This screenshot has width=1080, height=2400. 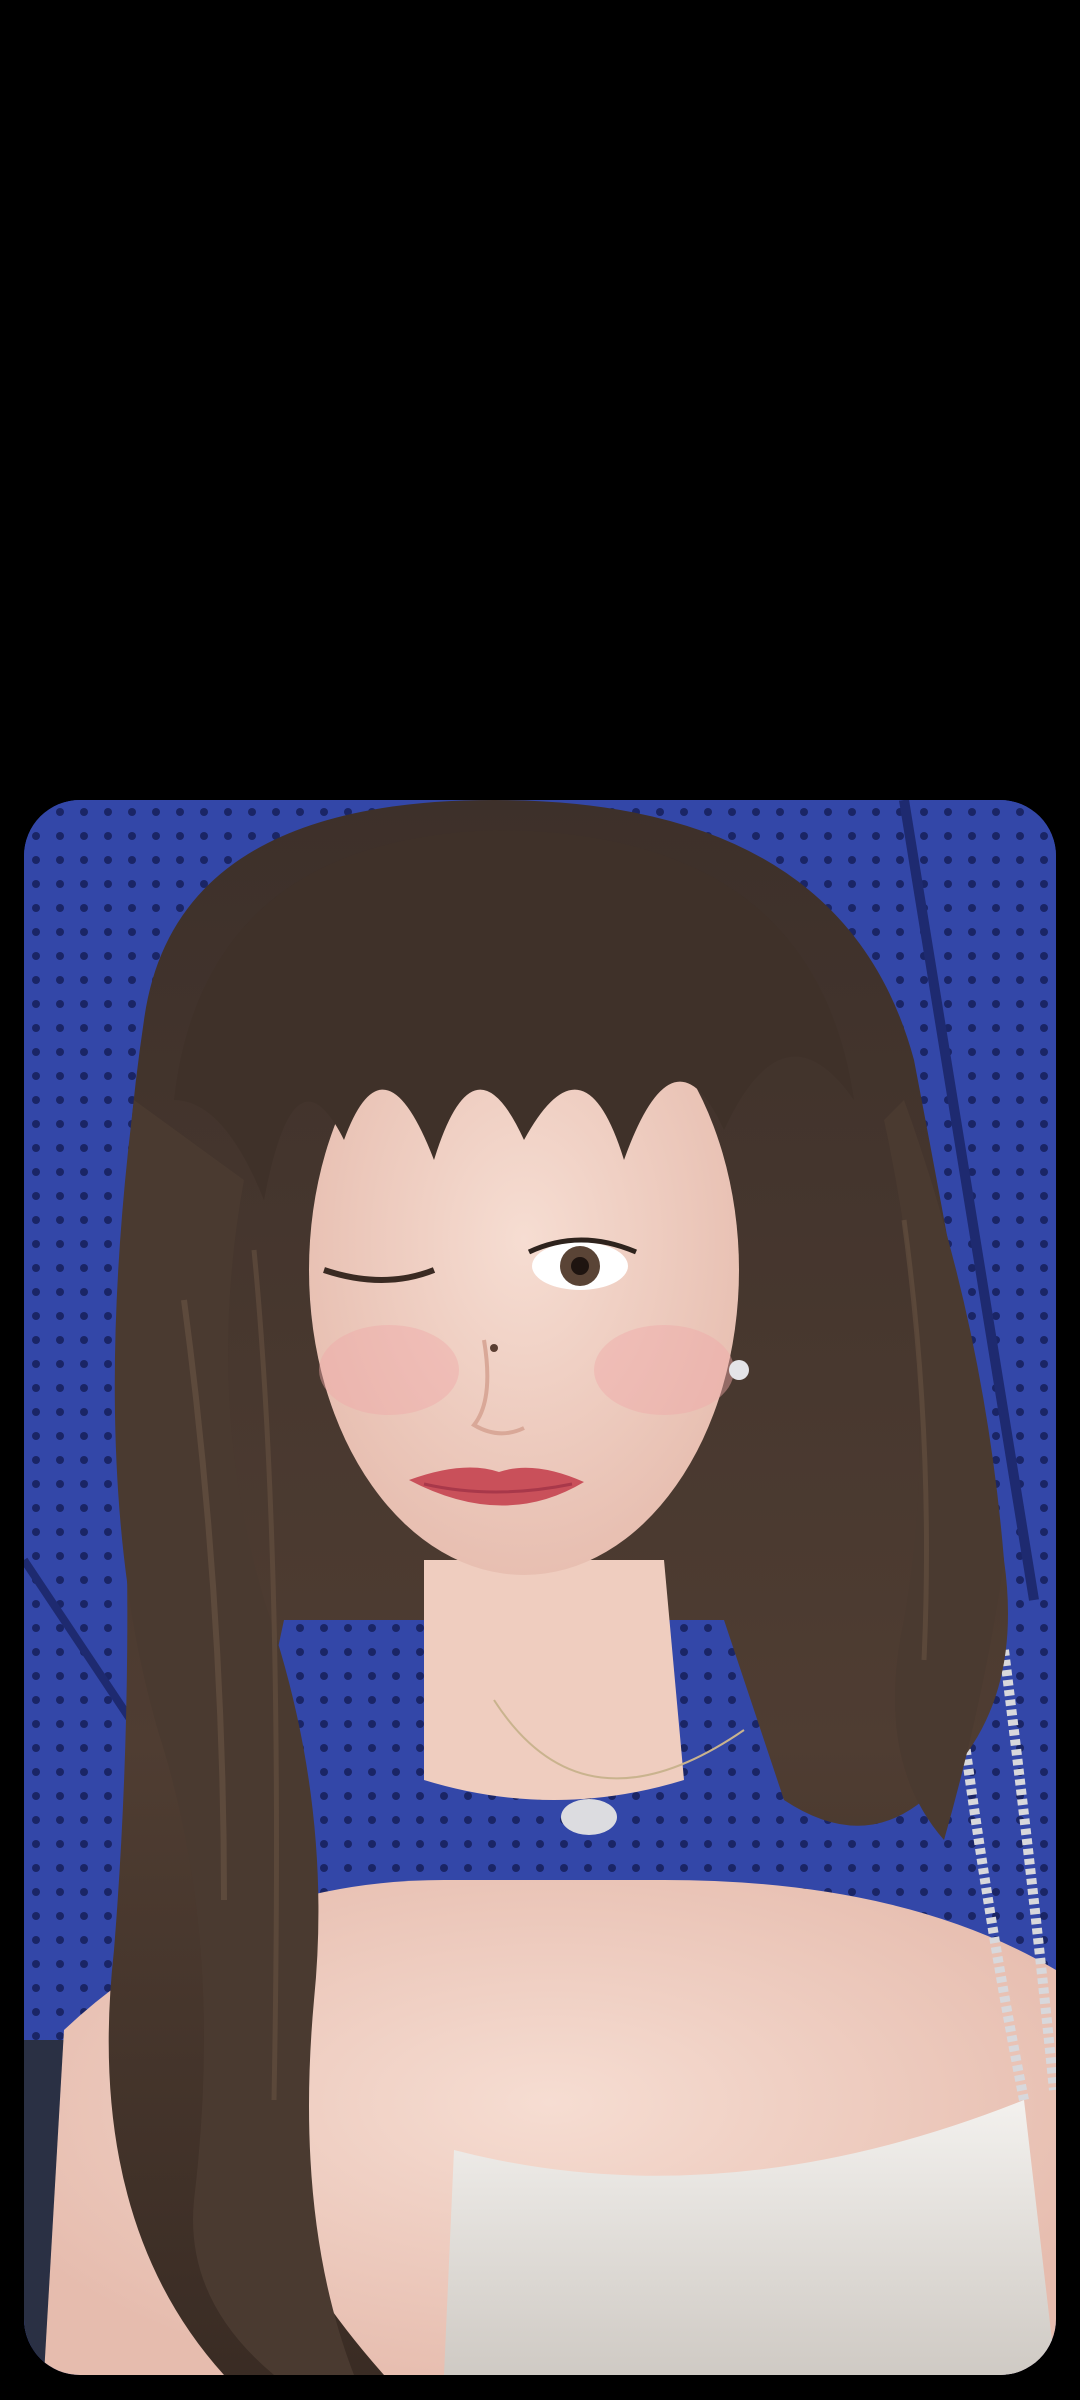 What do you see at coordinates (739, 1370) in the screenshot?
I see `earring` at bounding box center [739, 1370].